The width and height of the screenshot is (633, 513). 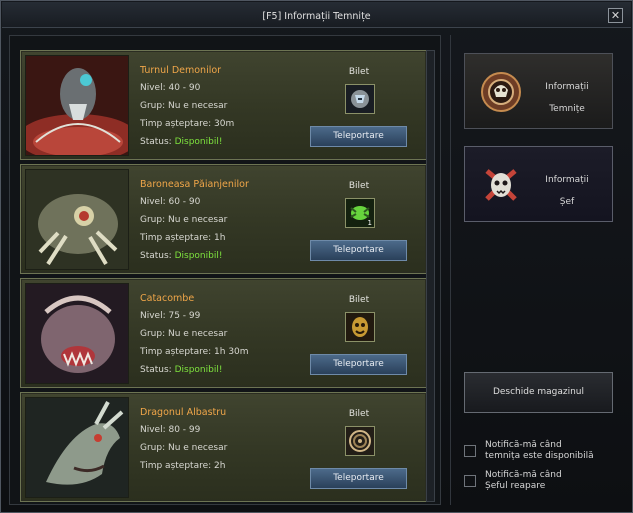 I want to click on dungeon-wait-time: Timp așteptare: 1h, so click(x=183, y=238).